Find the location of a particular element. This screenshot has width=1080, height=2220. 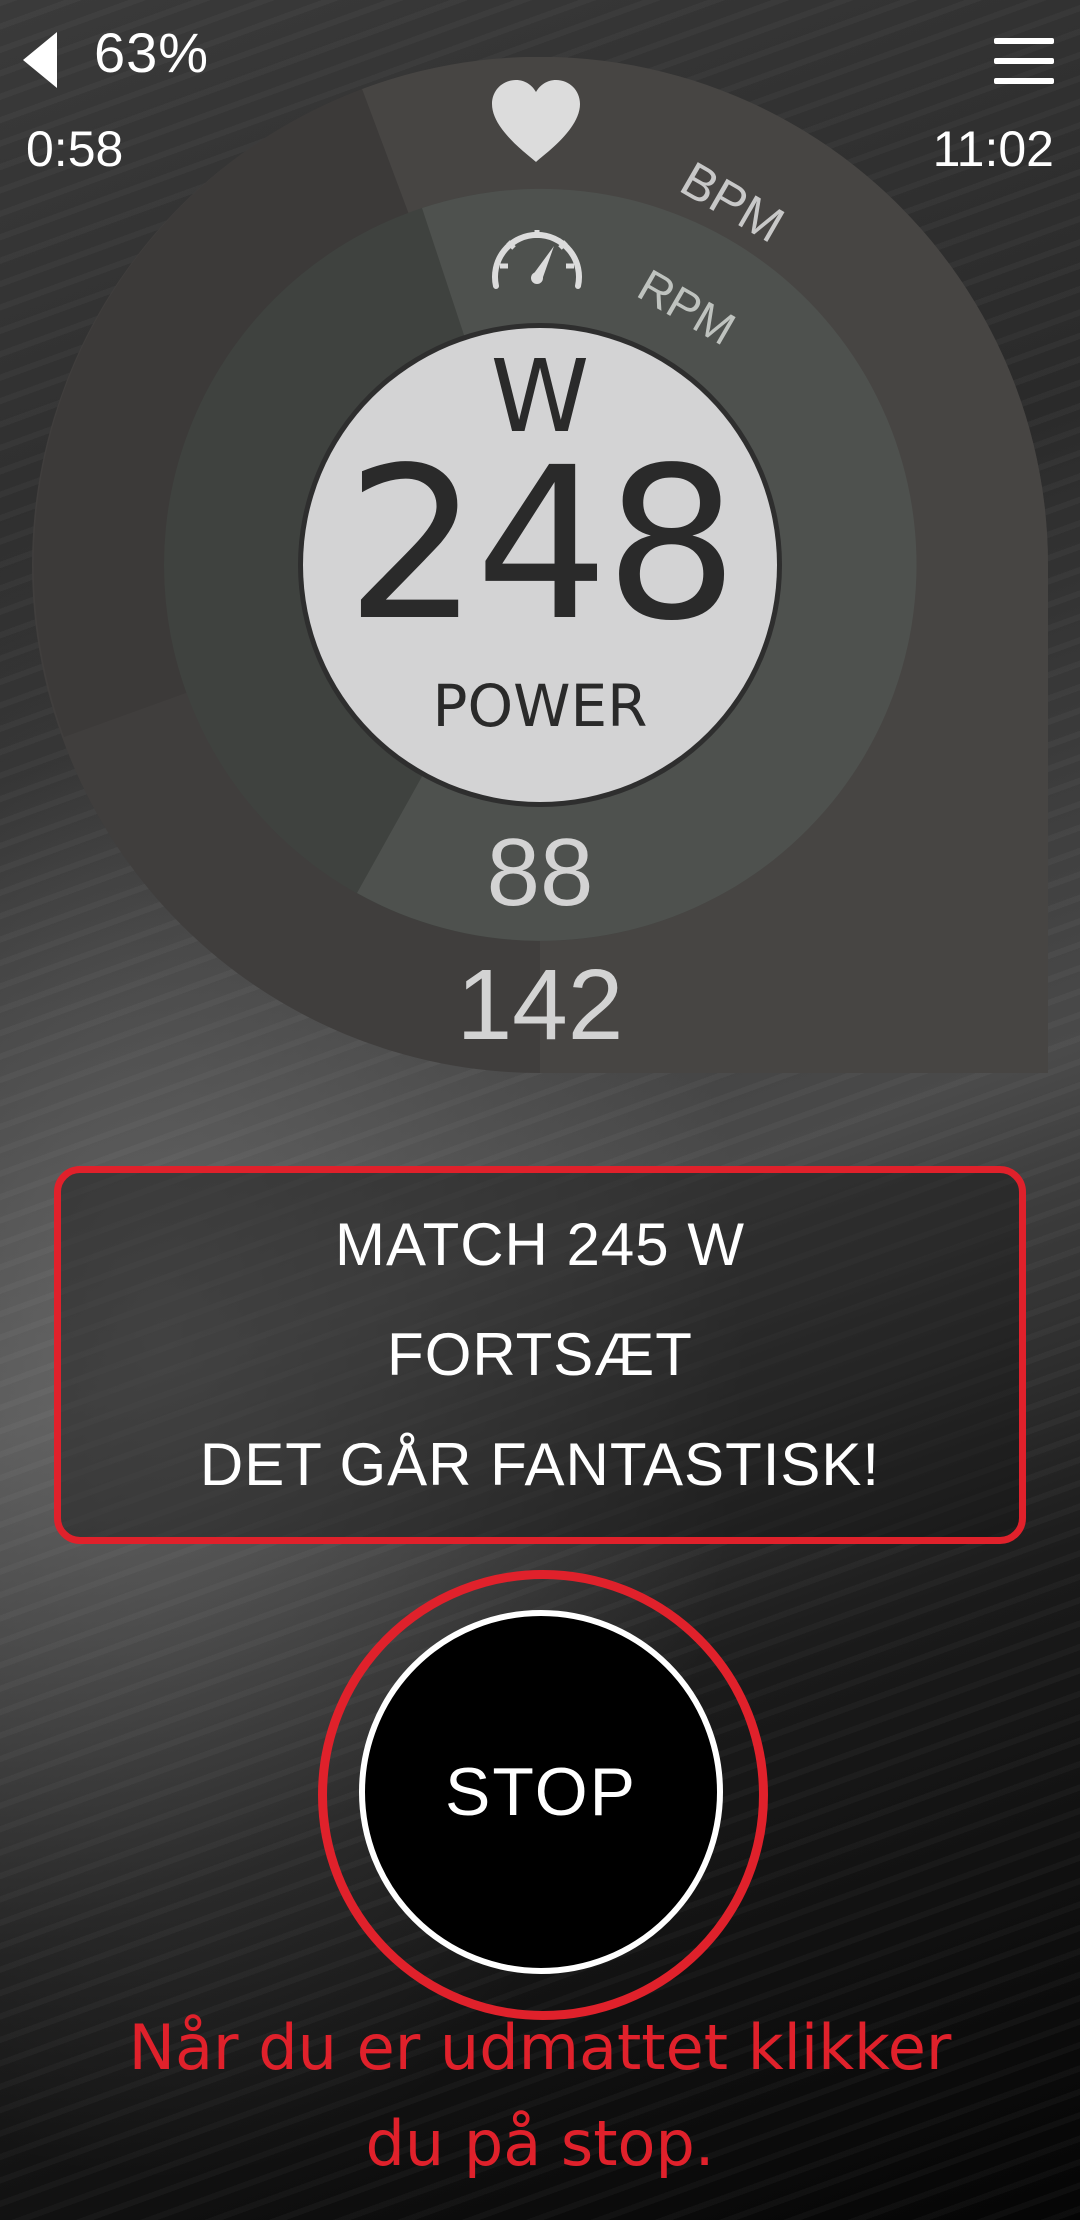

message-line-instruction: FORTSÆT is located at coordinates (540, 1354).